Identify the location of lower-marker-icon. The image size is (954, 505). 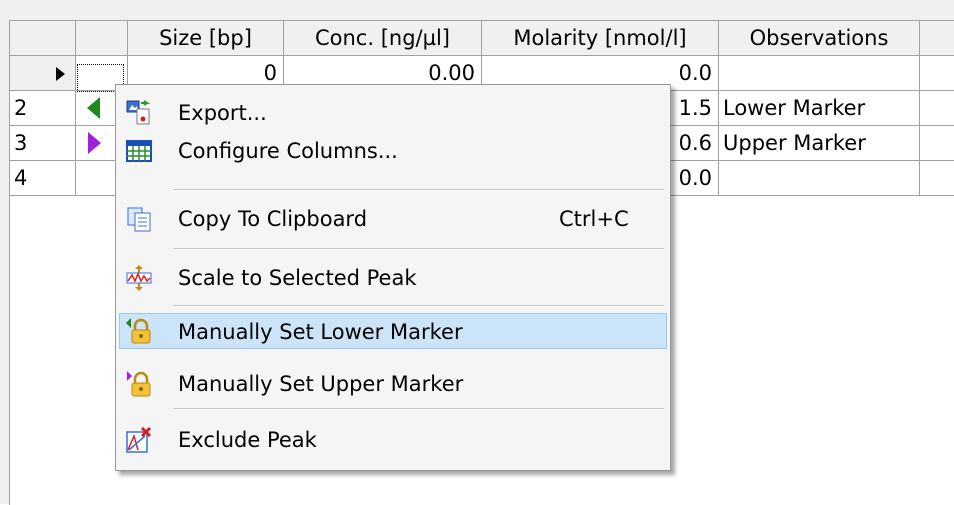
(93, 108).